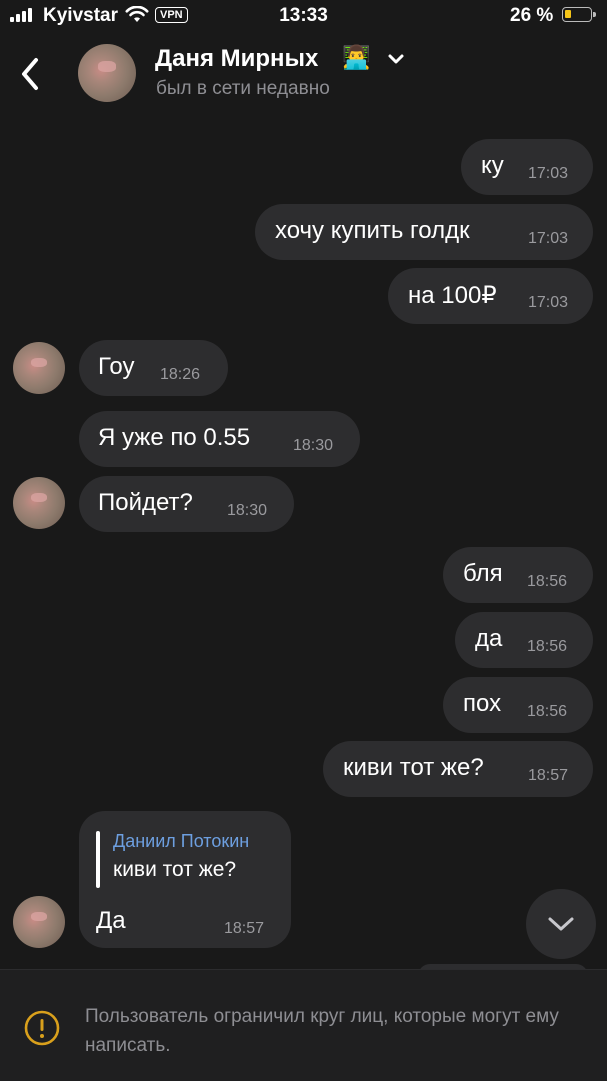 The image size is (607, 1081). Describe the element at coordinates (356, 57) in the screenshot. I see `contact-emoji: 👨‍💻` at that location.